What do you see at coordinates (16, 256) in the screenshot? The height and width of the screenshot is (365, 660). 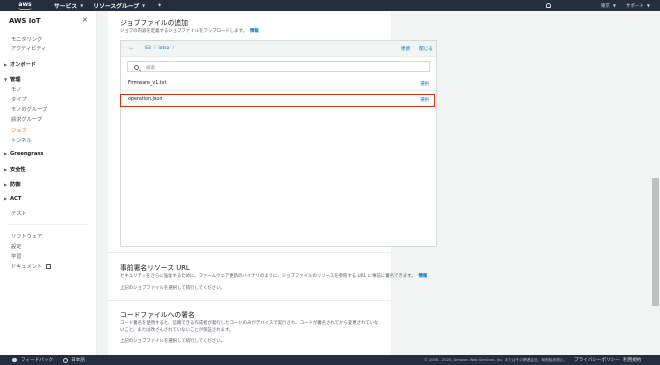 I see `sidebar-item-learn: 学習` at bounding box center [16, 256].